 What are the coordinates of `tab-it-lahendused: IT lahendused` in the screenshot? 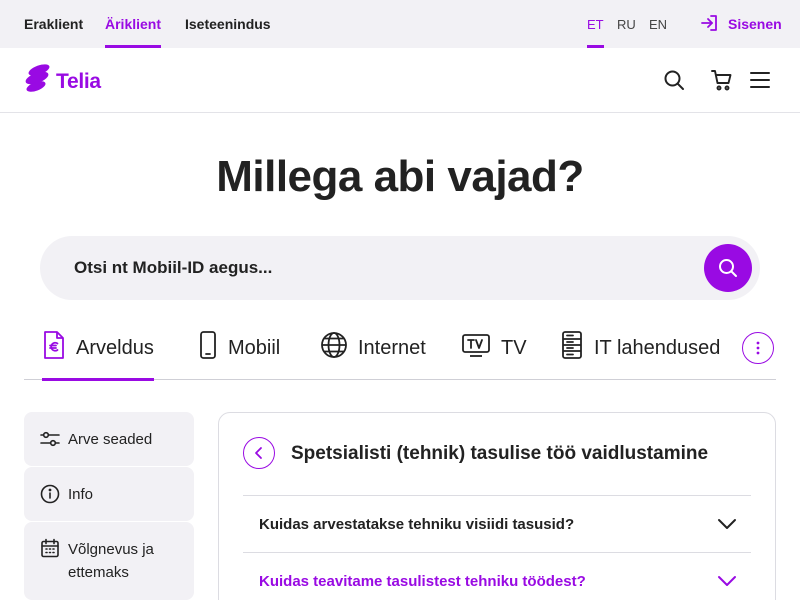 It's located at (640, 348).